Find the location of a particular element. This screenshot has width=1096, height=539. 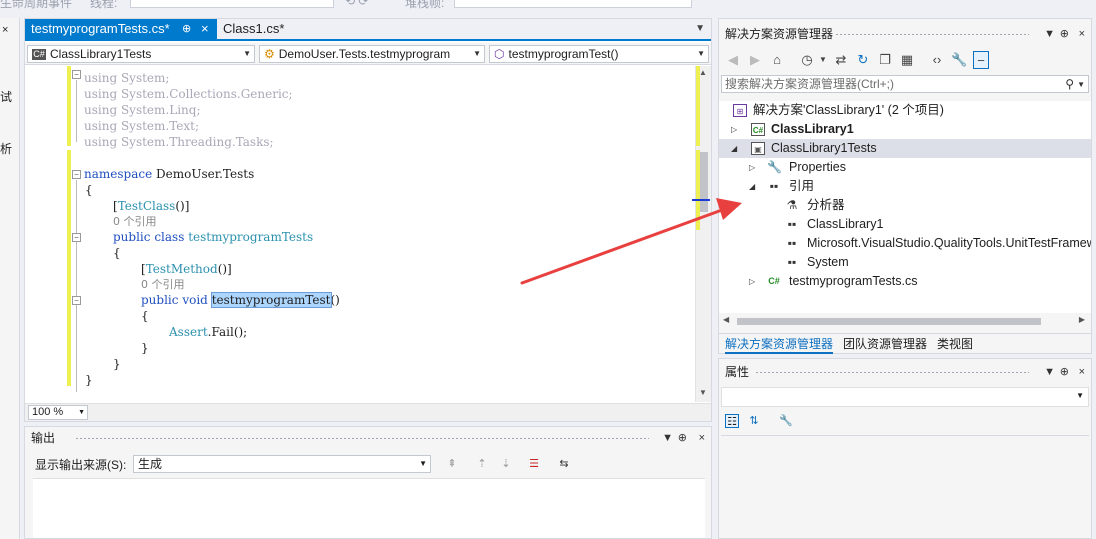

stack-frame-dropdown is located at coordinates (573, 4).